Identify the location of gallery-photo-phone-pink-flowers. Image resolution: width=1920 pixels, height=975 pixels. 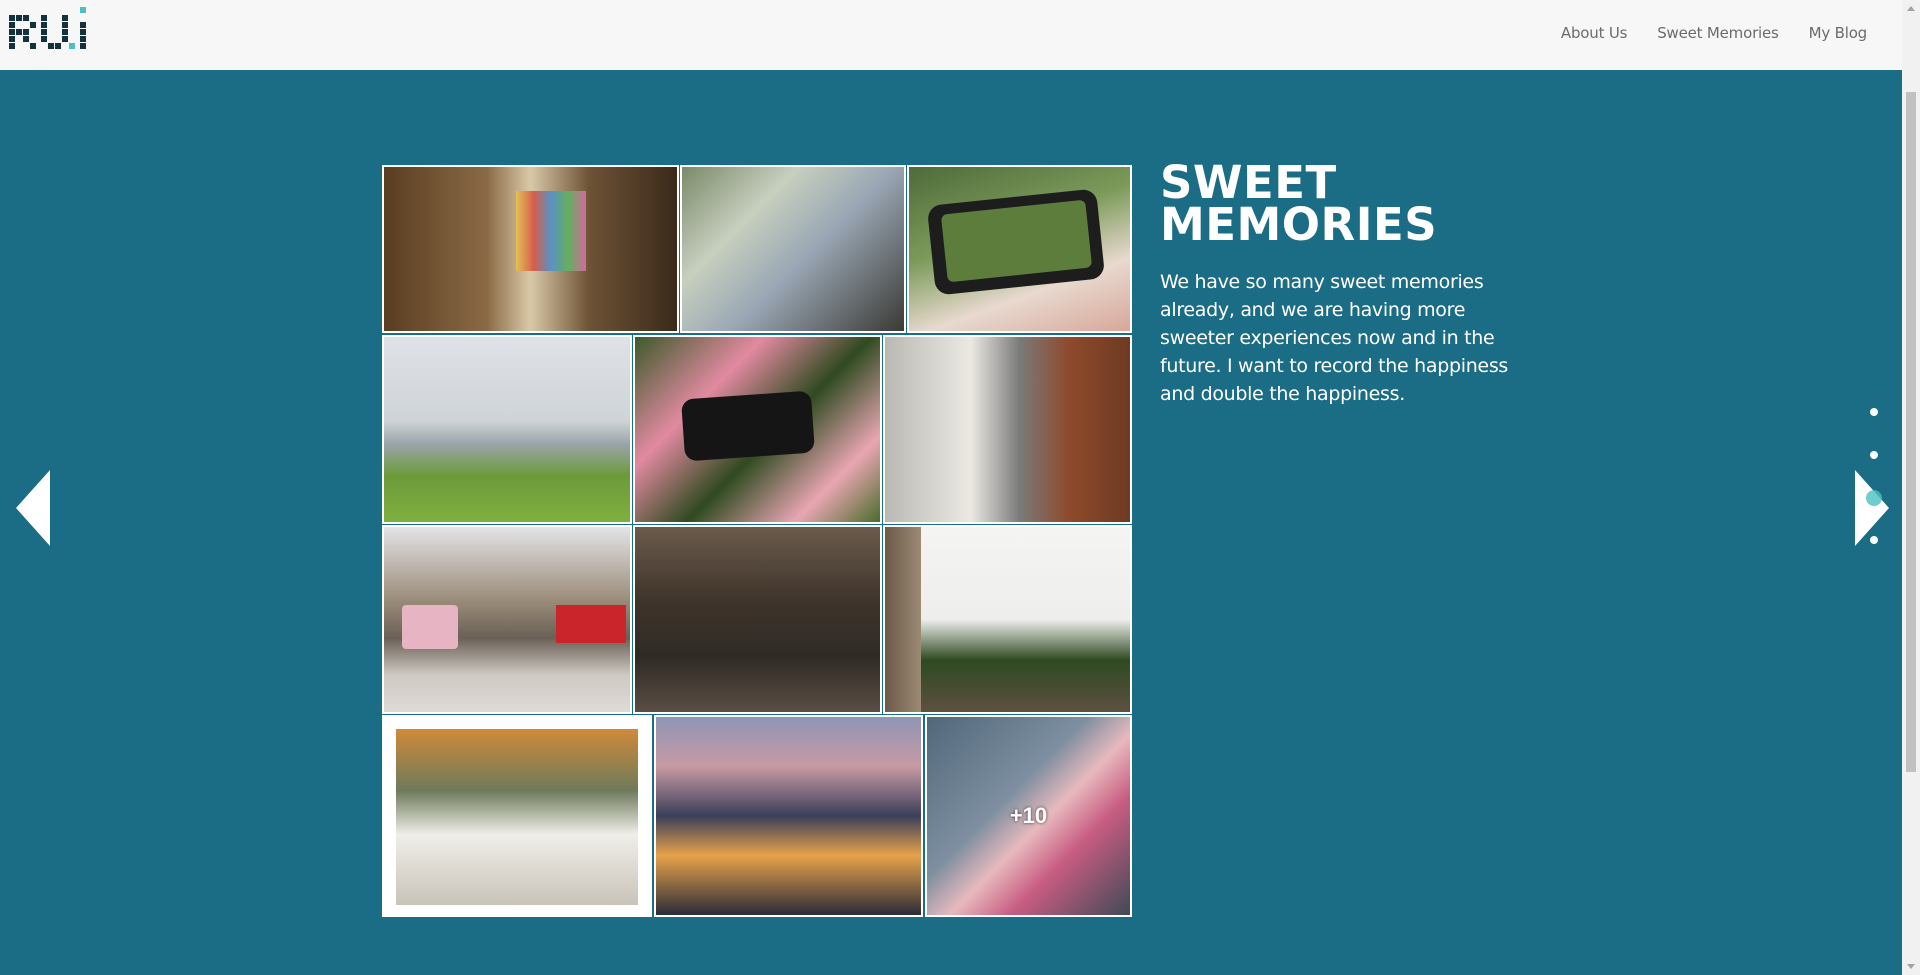
(757, 429).